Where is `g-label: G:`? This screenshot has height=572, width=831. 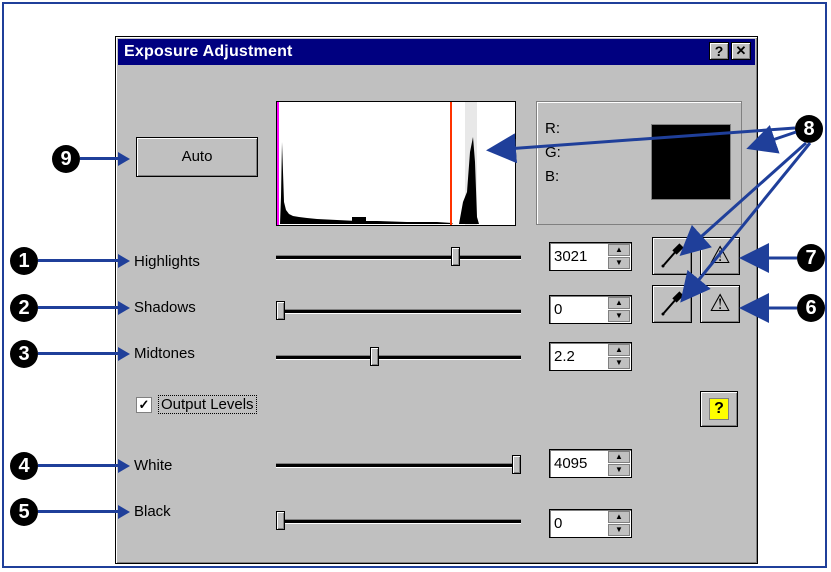 g-label: G: is located at coordinates (553, 152).